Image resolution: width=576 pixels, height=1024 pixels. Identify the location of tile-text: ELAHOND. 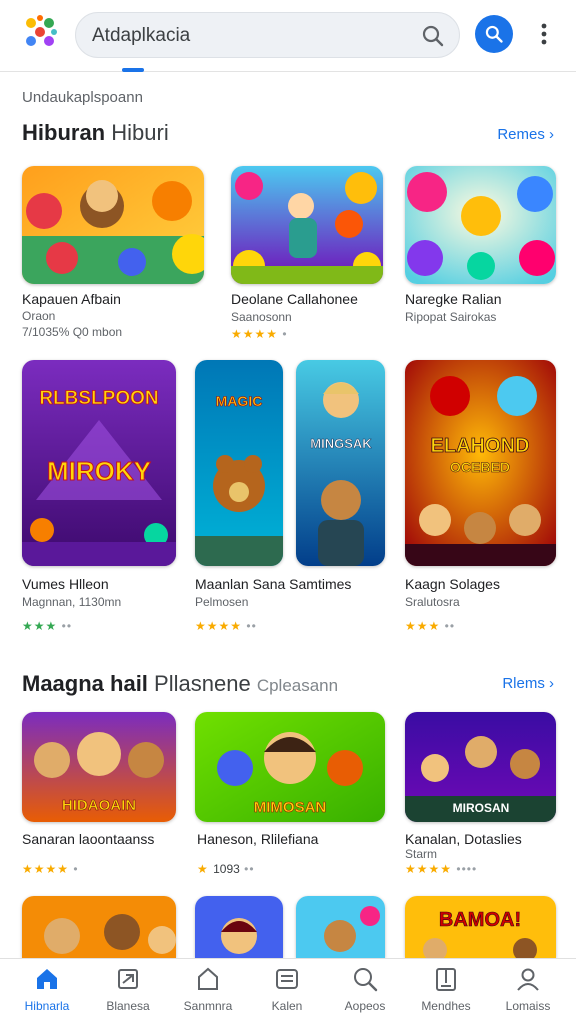
(480, 446).